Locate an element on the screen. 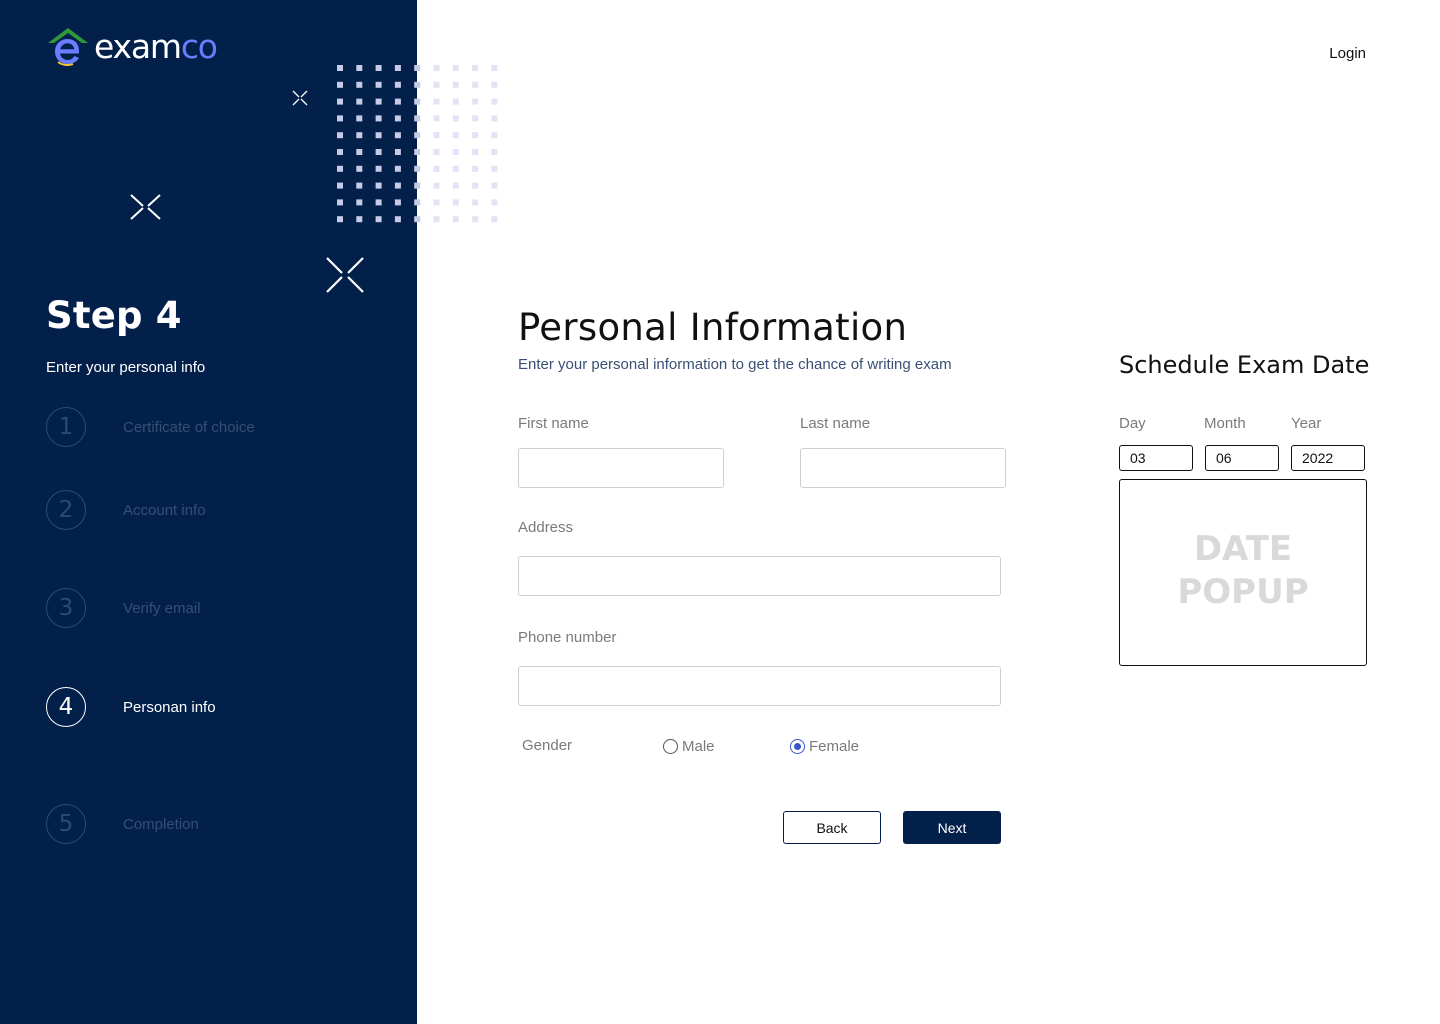 The image size is (1440, 1024). step-number: 4 is located at coordinates (66, 707).